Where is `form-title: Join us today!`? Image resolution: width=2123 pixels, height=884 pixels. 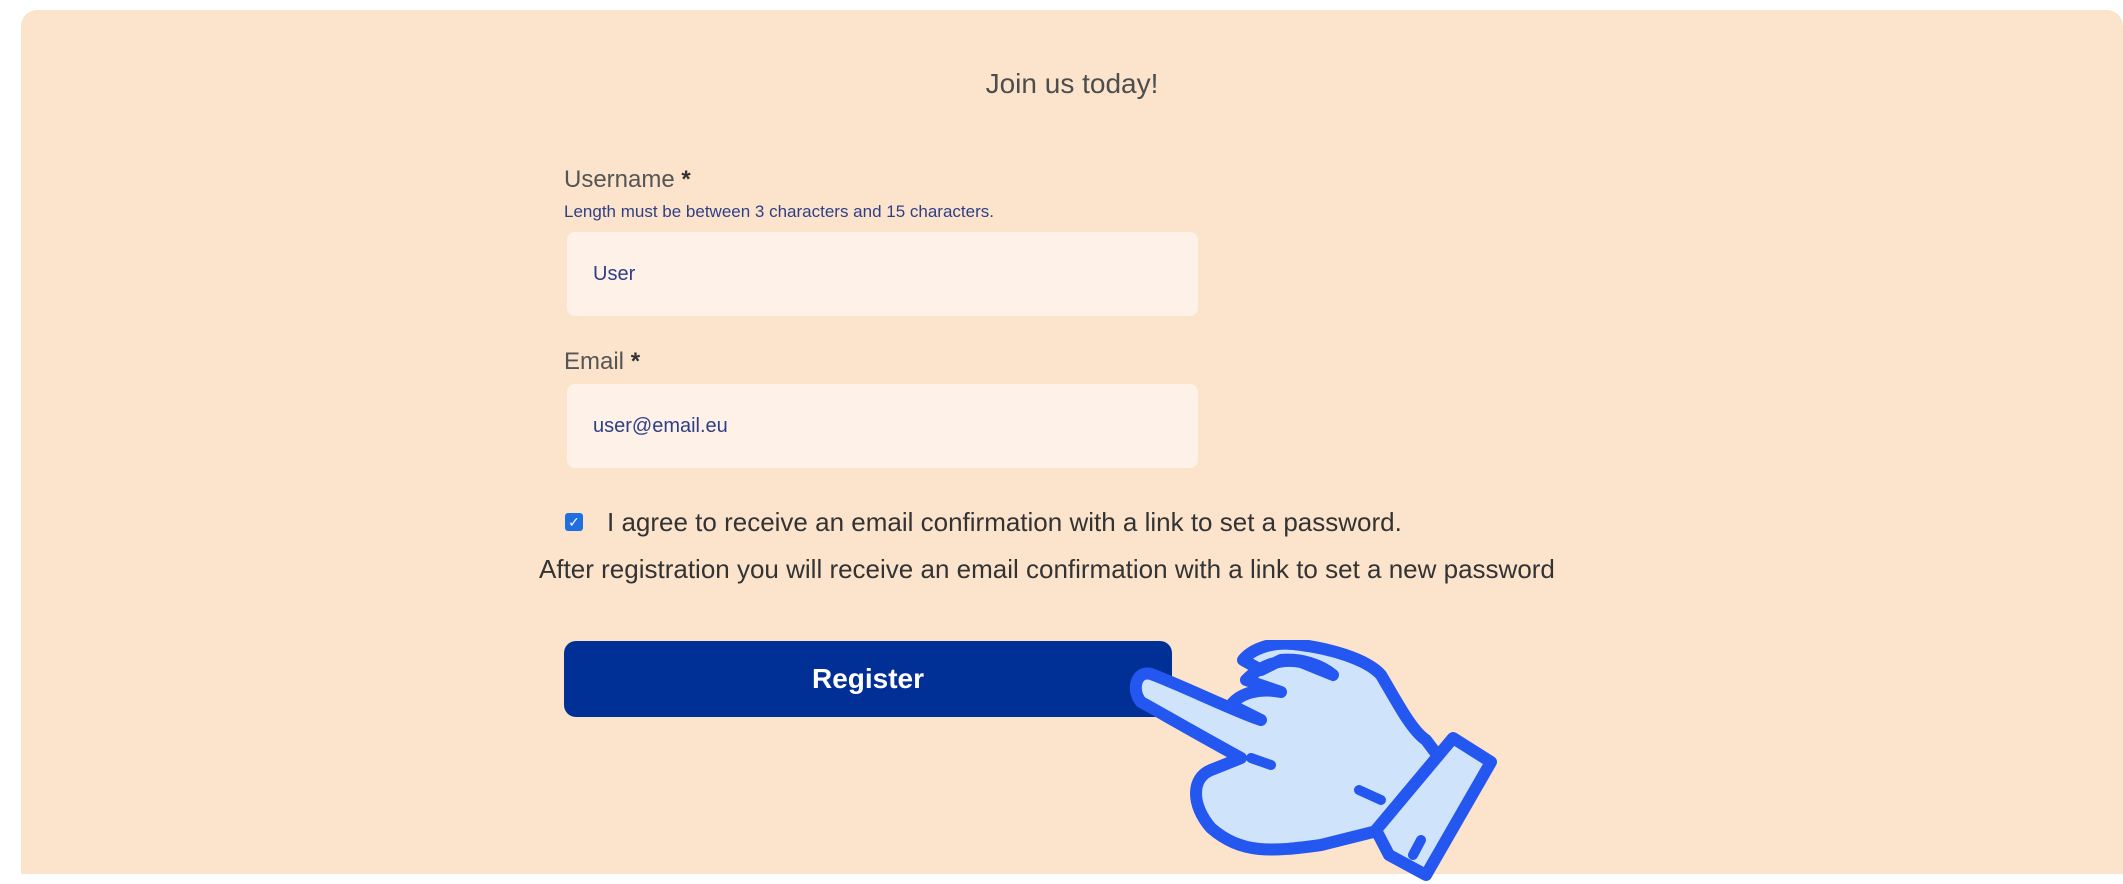 form-title: Join us today! is located at coordinates (1072, 83).